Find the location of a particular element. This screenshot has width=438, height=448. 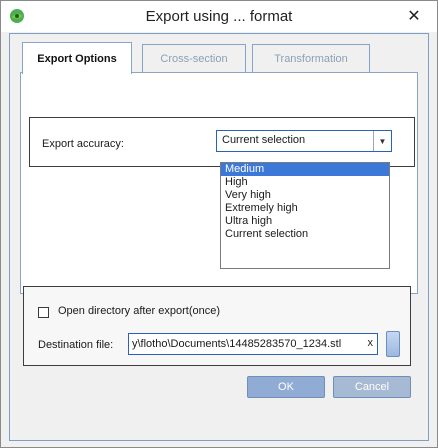

option-extremely-high: Extremely high is located at coordinates (305, 208).